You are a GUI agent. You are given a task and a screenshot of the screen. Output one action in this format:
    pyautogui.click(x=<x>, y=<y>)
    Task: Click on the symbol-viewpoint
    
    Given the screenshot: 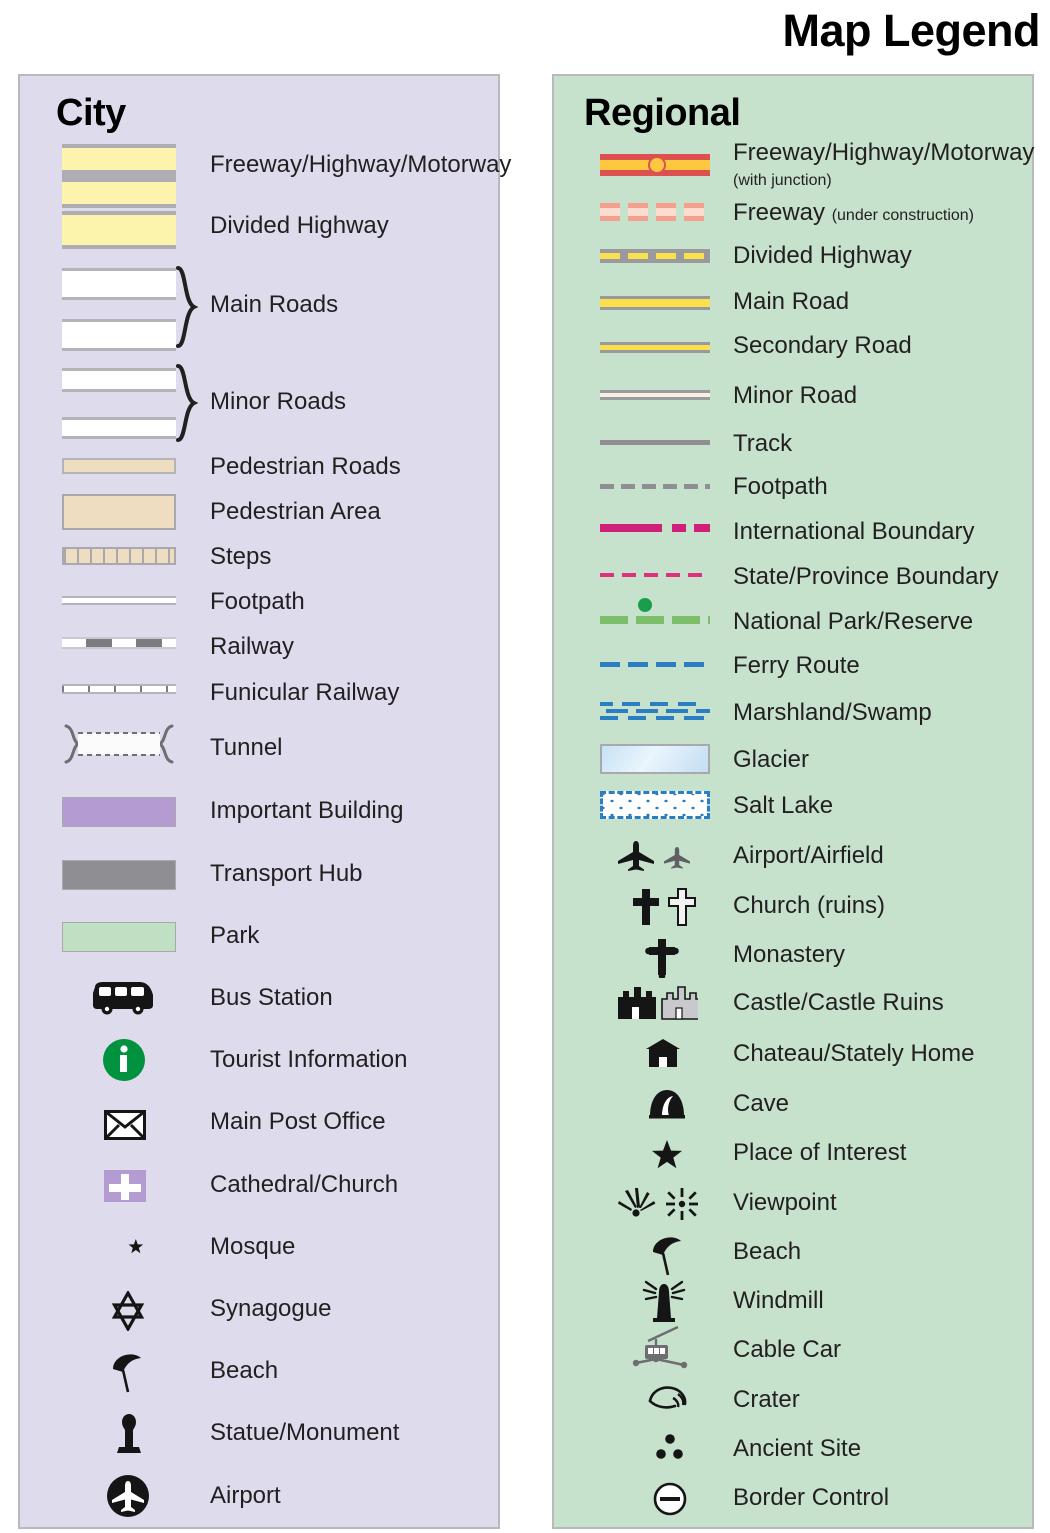 What is the action you would take?
    pyautogui.click(x=659, y=1203)
    